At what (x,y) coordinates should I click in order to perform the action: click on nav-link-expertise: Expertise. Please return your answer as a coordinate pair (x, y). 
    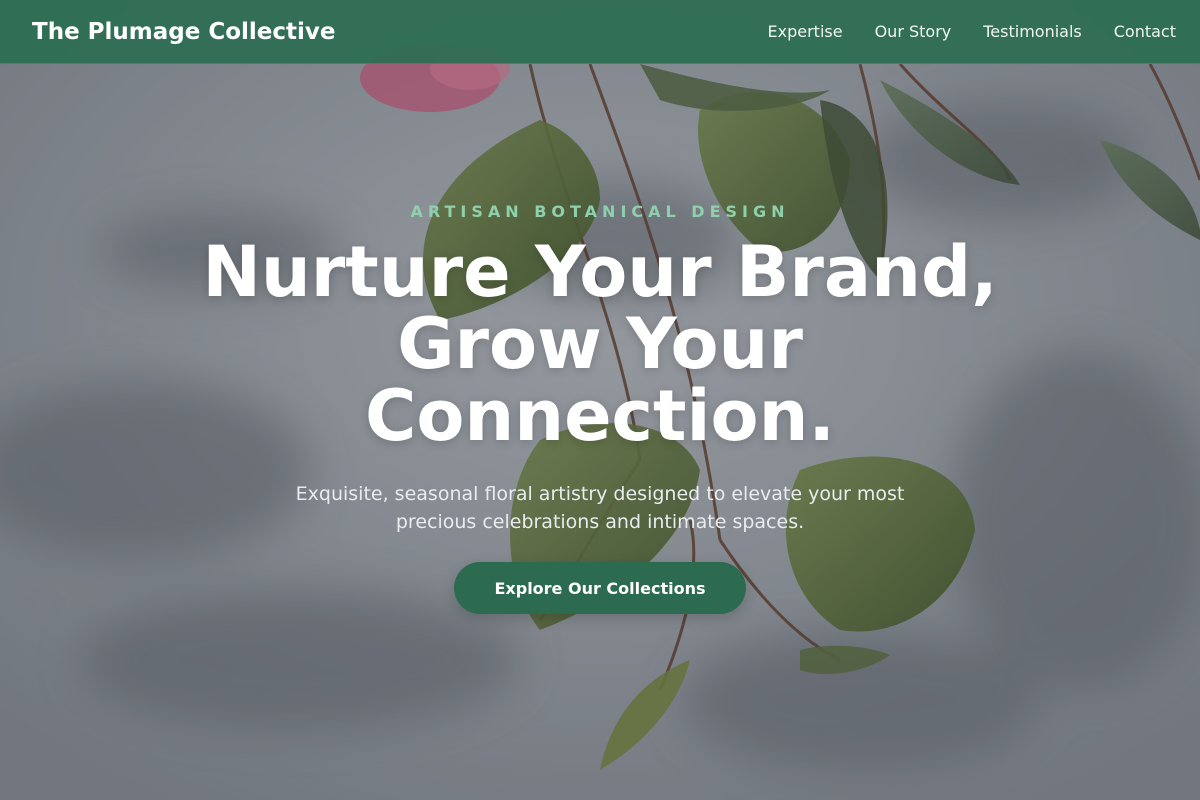
    Looking at the image, I should click on (805, 31).